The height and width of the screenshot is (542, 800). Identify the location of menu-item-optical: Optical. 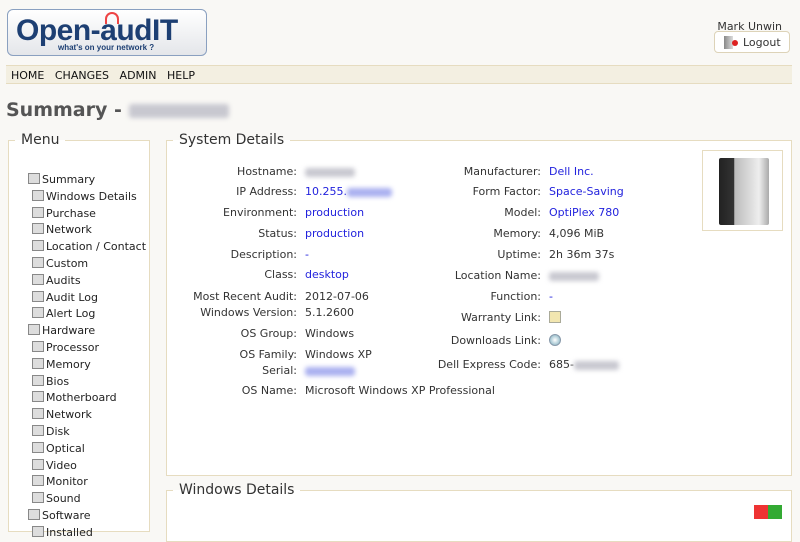
(58, 448).